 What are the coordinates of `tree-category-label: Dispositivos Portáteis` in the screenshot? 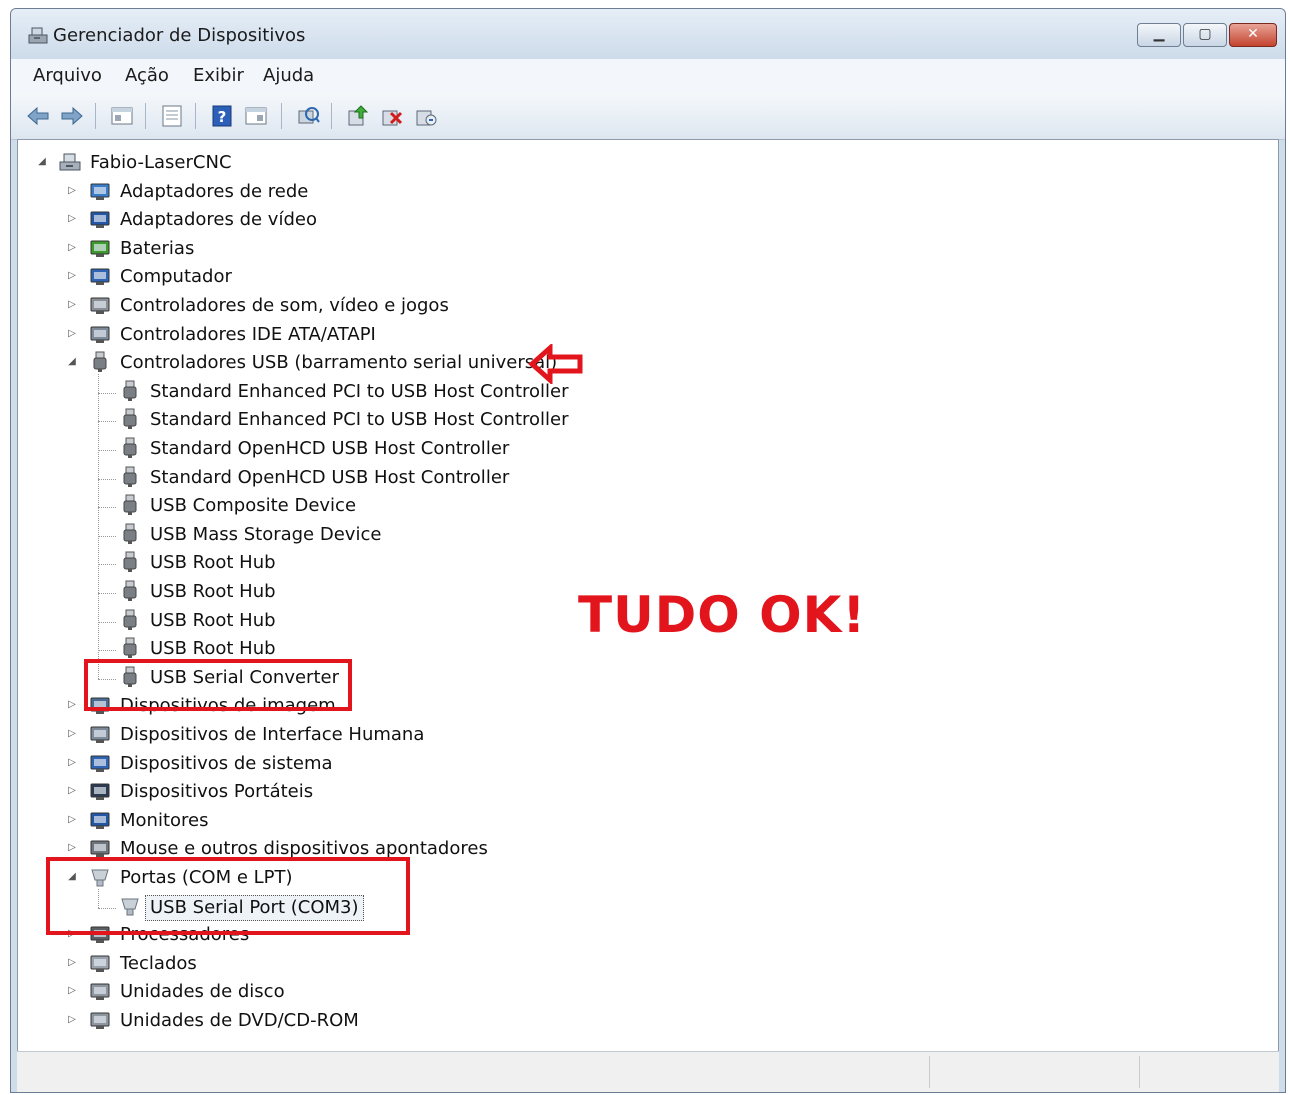 It's located at (217, 792).